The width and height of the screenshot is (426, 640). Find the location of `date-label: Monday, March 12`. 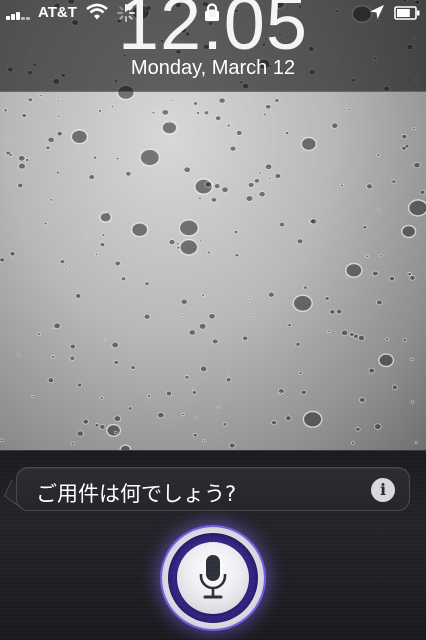

date-label: Monday, March 12 is located at coordinates (213, 68).